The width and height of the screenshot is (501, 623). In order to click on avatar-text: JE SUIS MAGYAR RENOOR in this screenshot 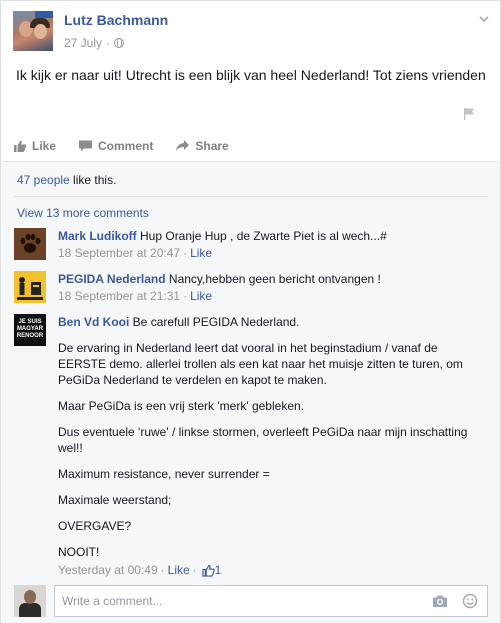, I will do `click(30, 329)`.